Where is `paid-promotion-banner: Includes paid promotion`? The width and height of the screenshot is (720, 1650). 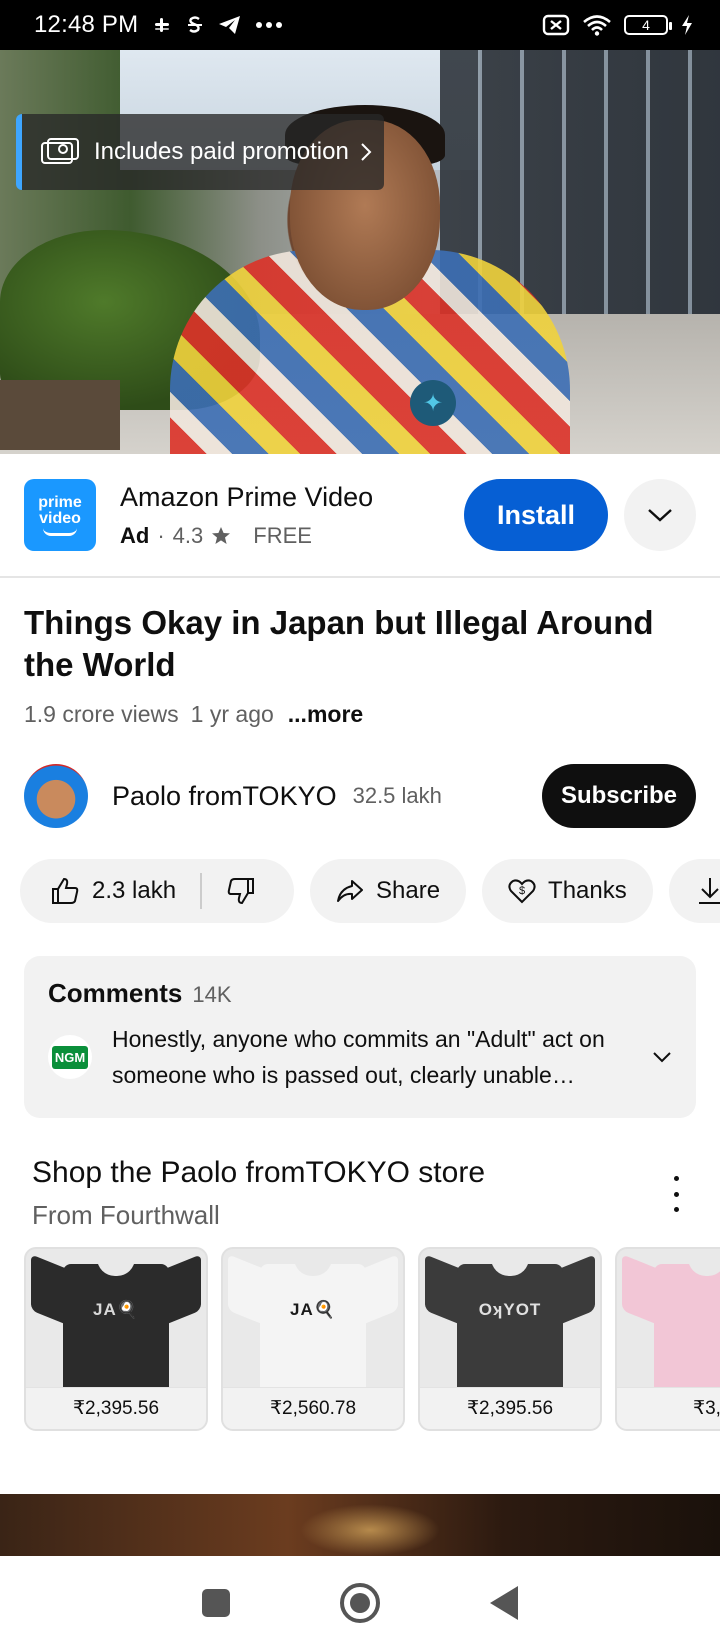
paid-promotion-banner: Includes paid promotion is located at coordinates (200, 152).